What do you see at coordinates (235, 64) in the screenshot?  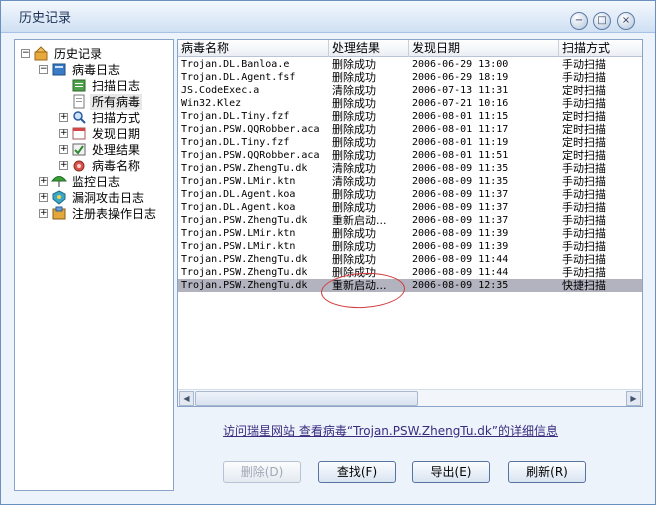 I see `cell-virus-name: Trojan.DL.Banloa.e` at bounding box center [235, 64].